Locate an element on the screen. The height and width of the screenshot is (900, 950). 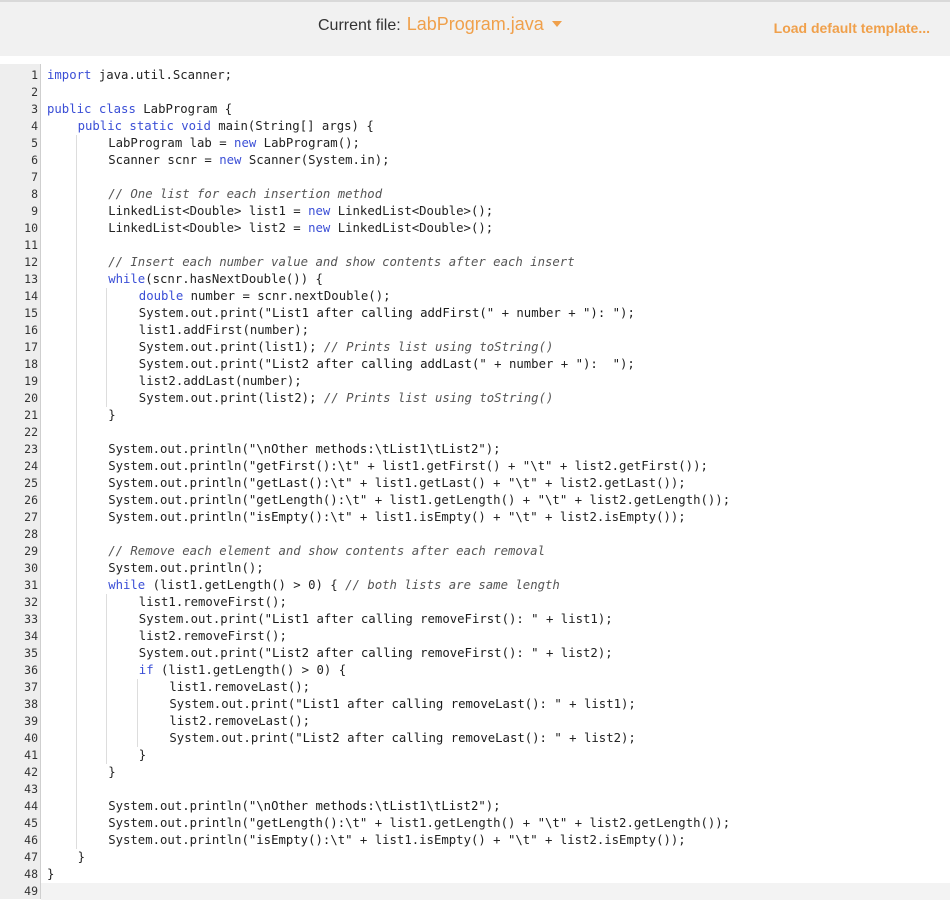
code-text: list2.addLast(number); is located at coordinates (220, 381).